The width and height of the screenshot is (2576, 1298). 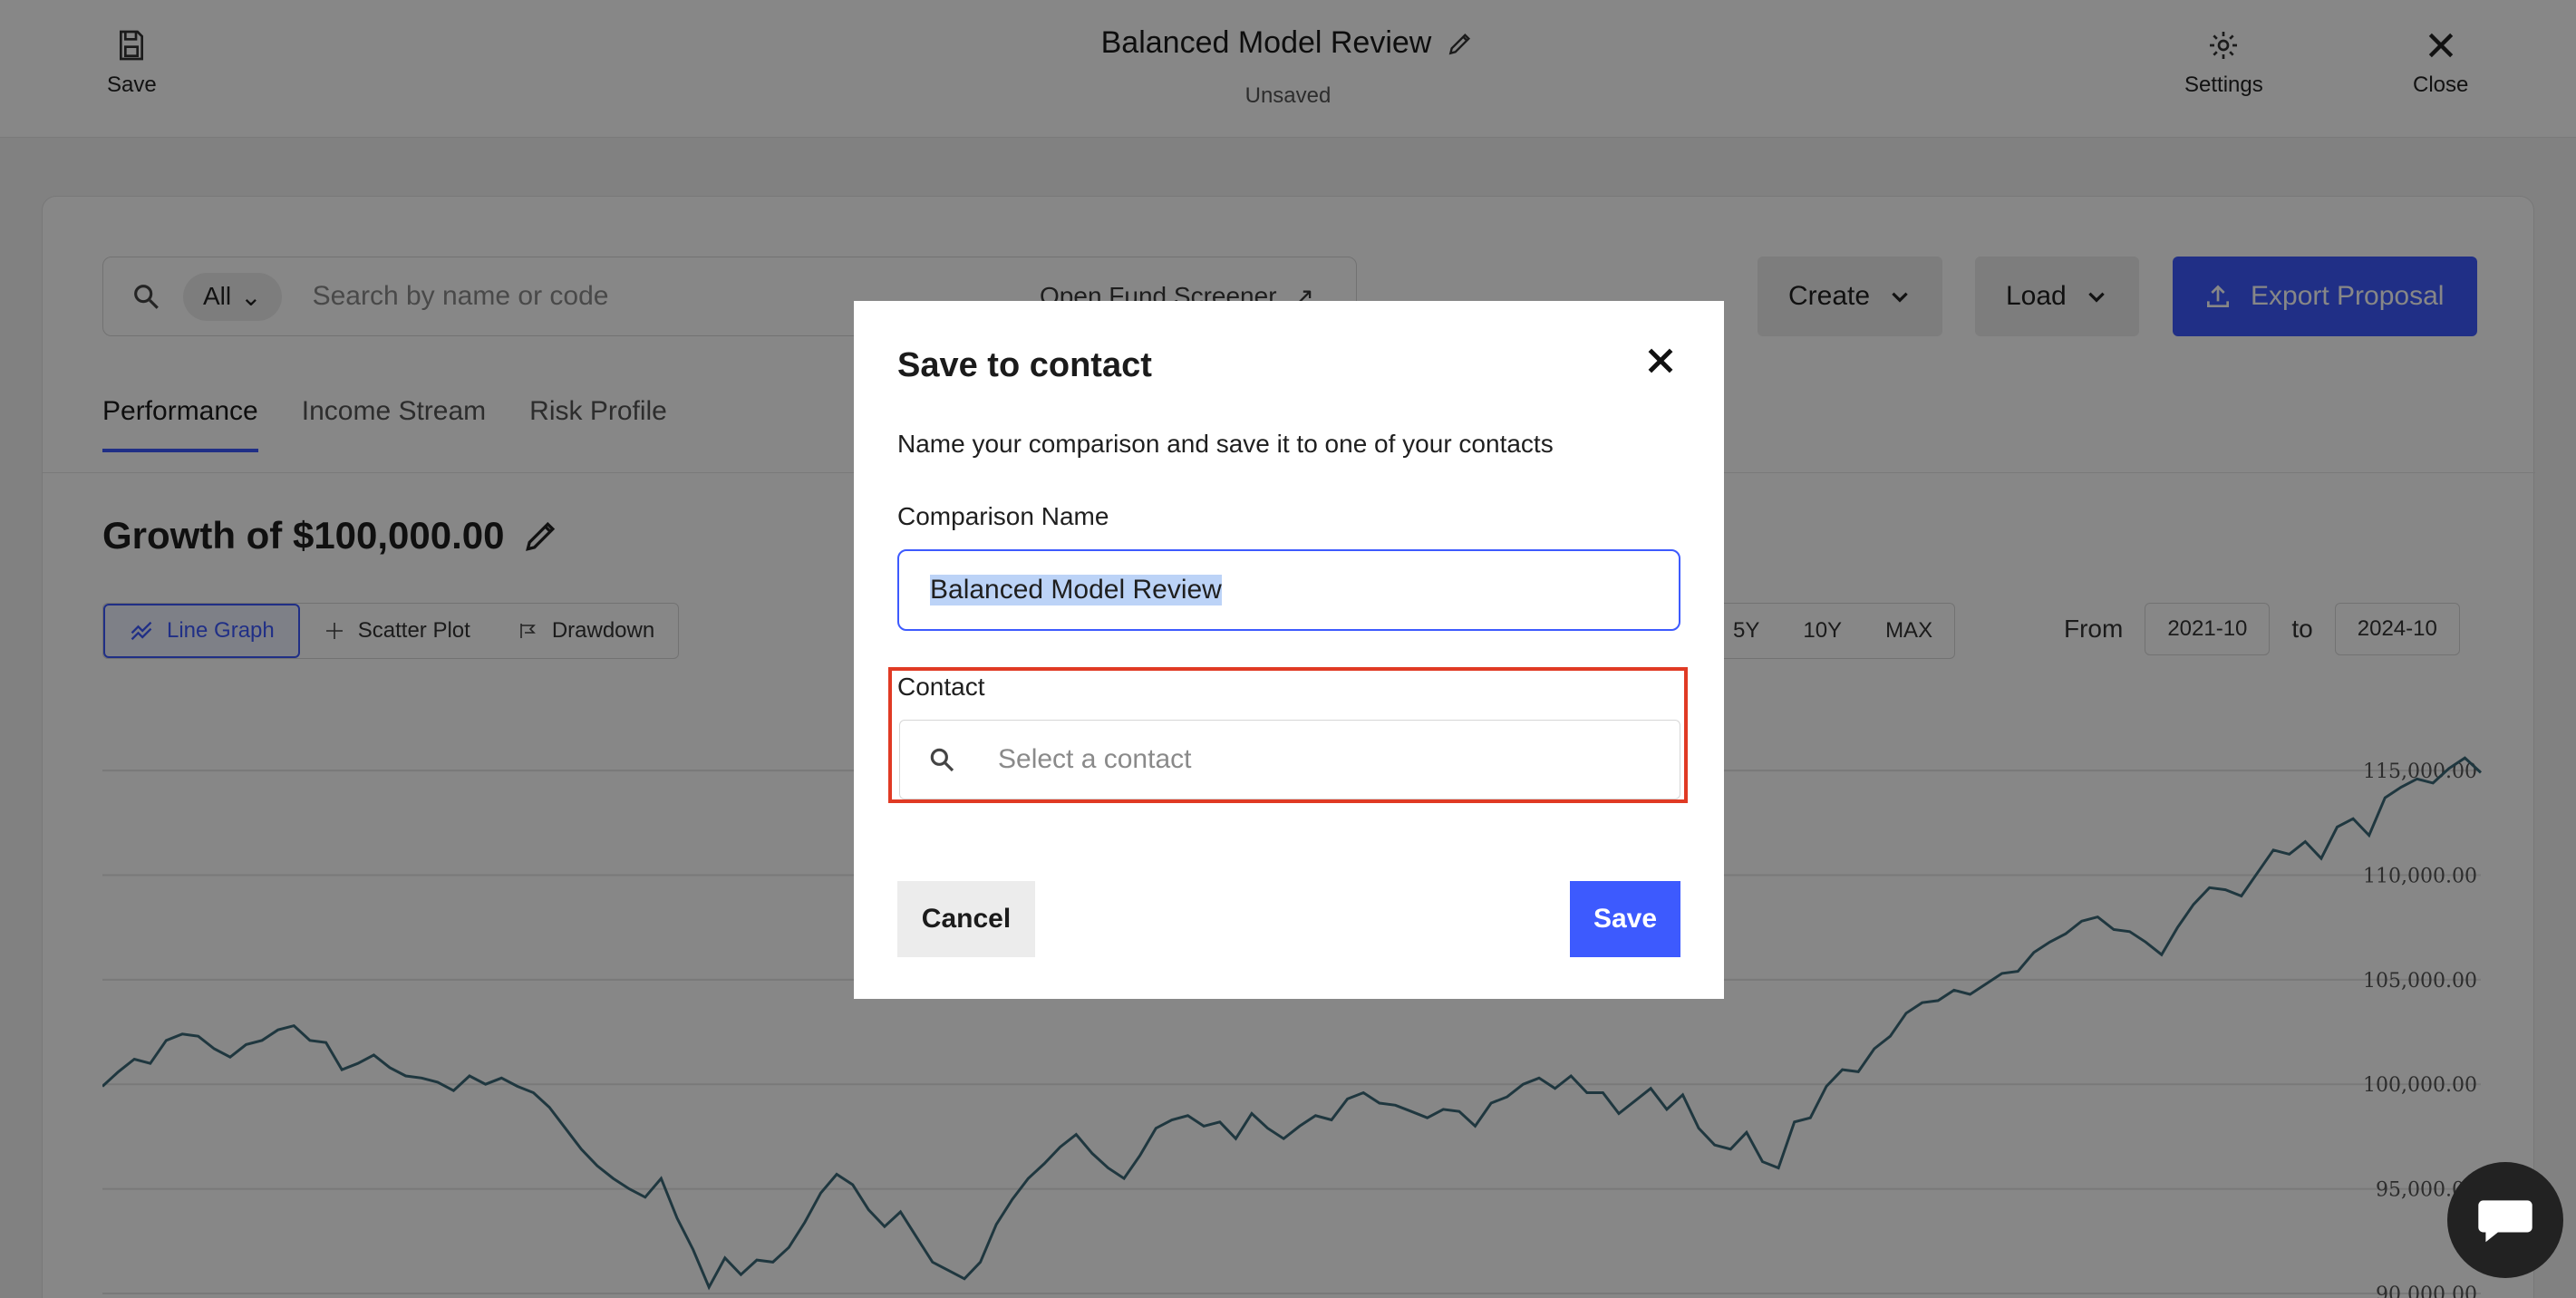 What do you see at coordinates (942, 760) in the screenshot?
I see `search-icon` at bounding box center [942, 760].